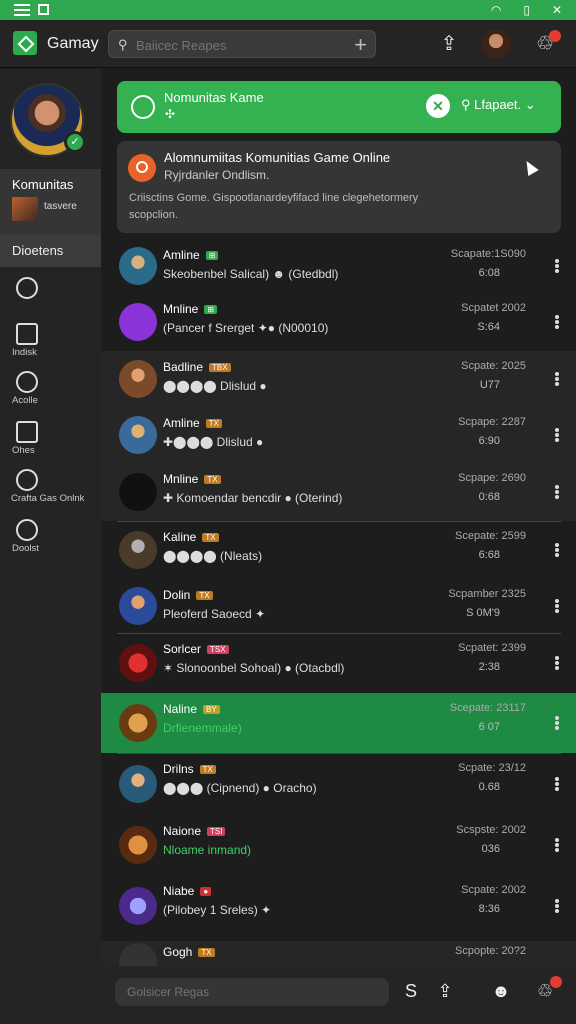 This screenshot has height=1024, width=576. What do you see at coordinates (179, 891) in the screenshot?
I see `server-name-text: Niabe` at bounding box center [179, 891].